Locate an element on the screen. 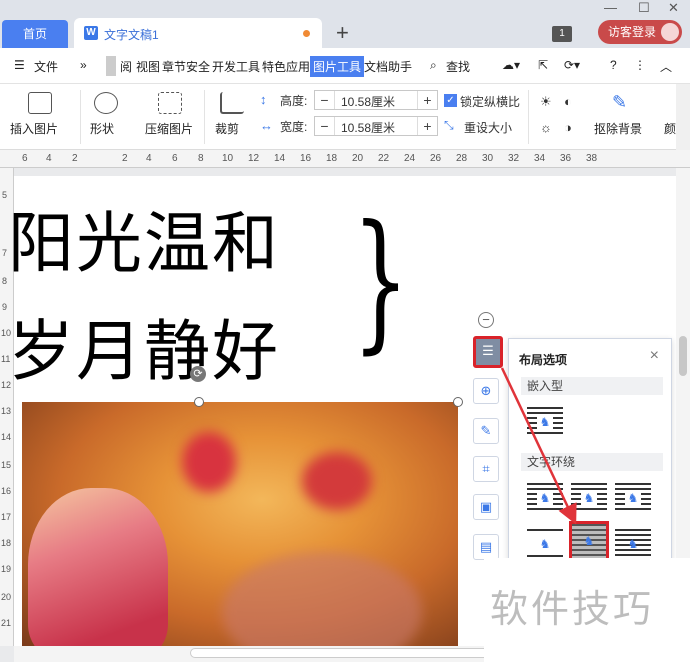  height-increment-icon: + is located at coordinates (427, 100).